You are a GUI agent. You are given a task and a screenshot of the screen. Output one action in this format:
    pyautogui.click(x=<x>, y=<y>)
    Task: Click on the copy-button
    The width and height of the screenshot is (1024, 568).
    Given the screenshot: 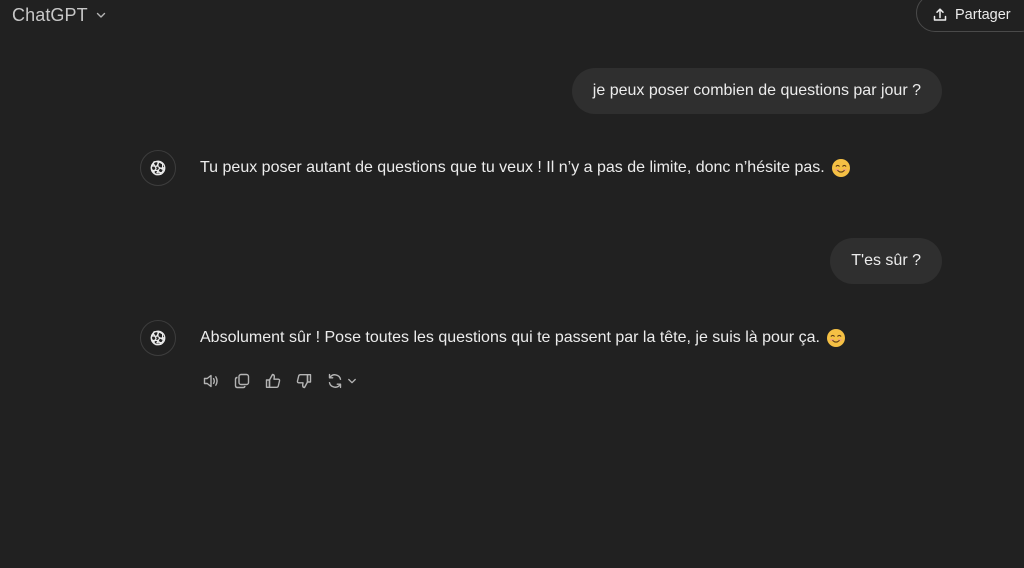 What is the action you would take?
    pyautogui.click(x=242, y=381)
    